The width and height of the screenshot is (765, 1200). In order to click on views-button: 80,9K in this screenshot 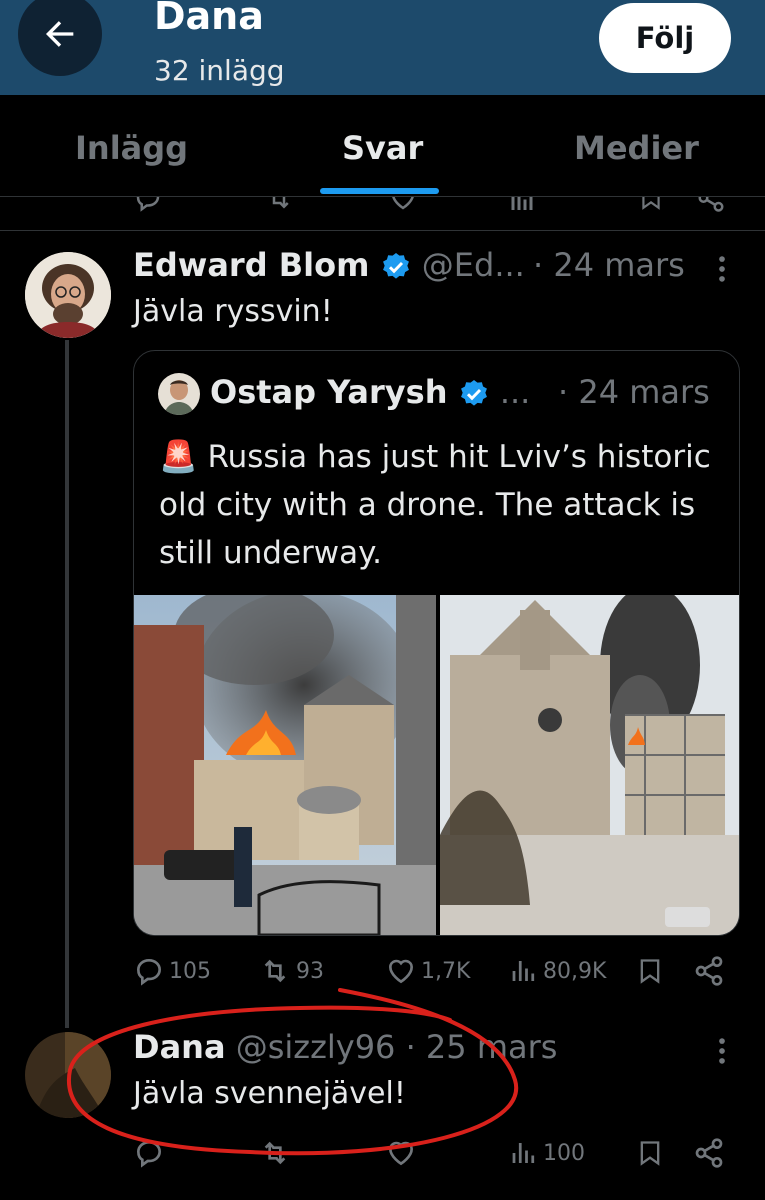, I will do `click(557, 971)`.